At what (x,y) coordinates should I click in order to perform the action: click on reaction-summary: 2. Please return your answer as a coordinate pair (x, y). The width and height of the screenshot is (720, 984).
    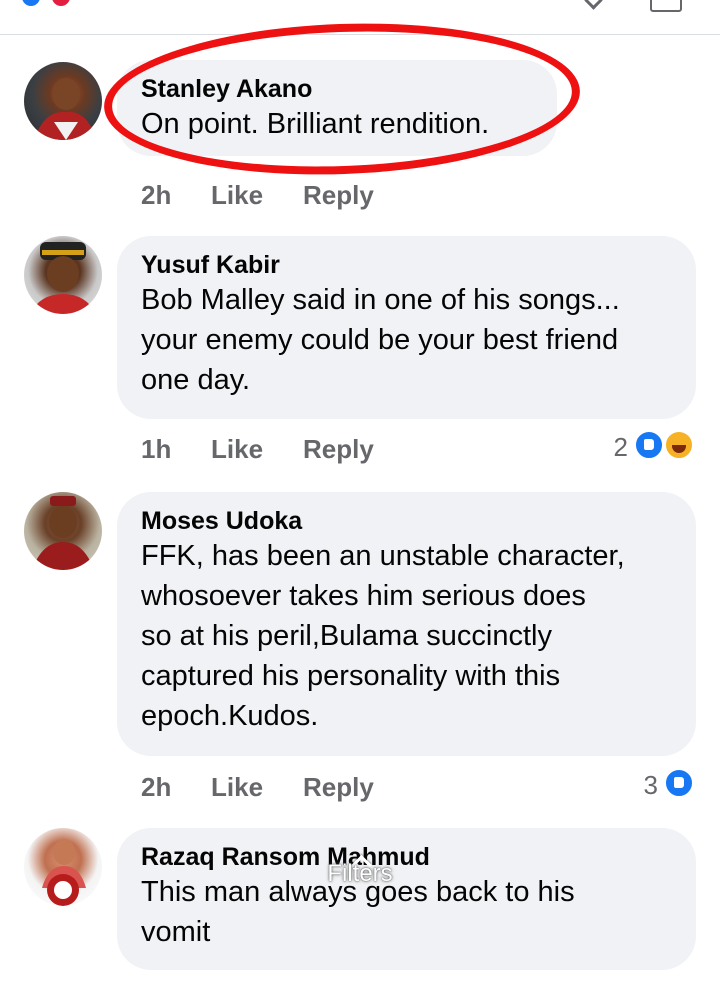
    Looking at the image, I should click on (646, 447).